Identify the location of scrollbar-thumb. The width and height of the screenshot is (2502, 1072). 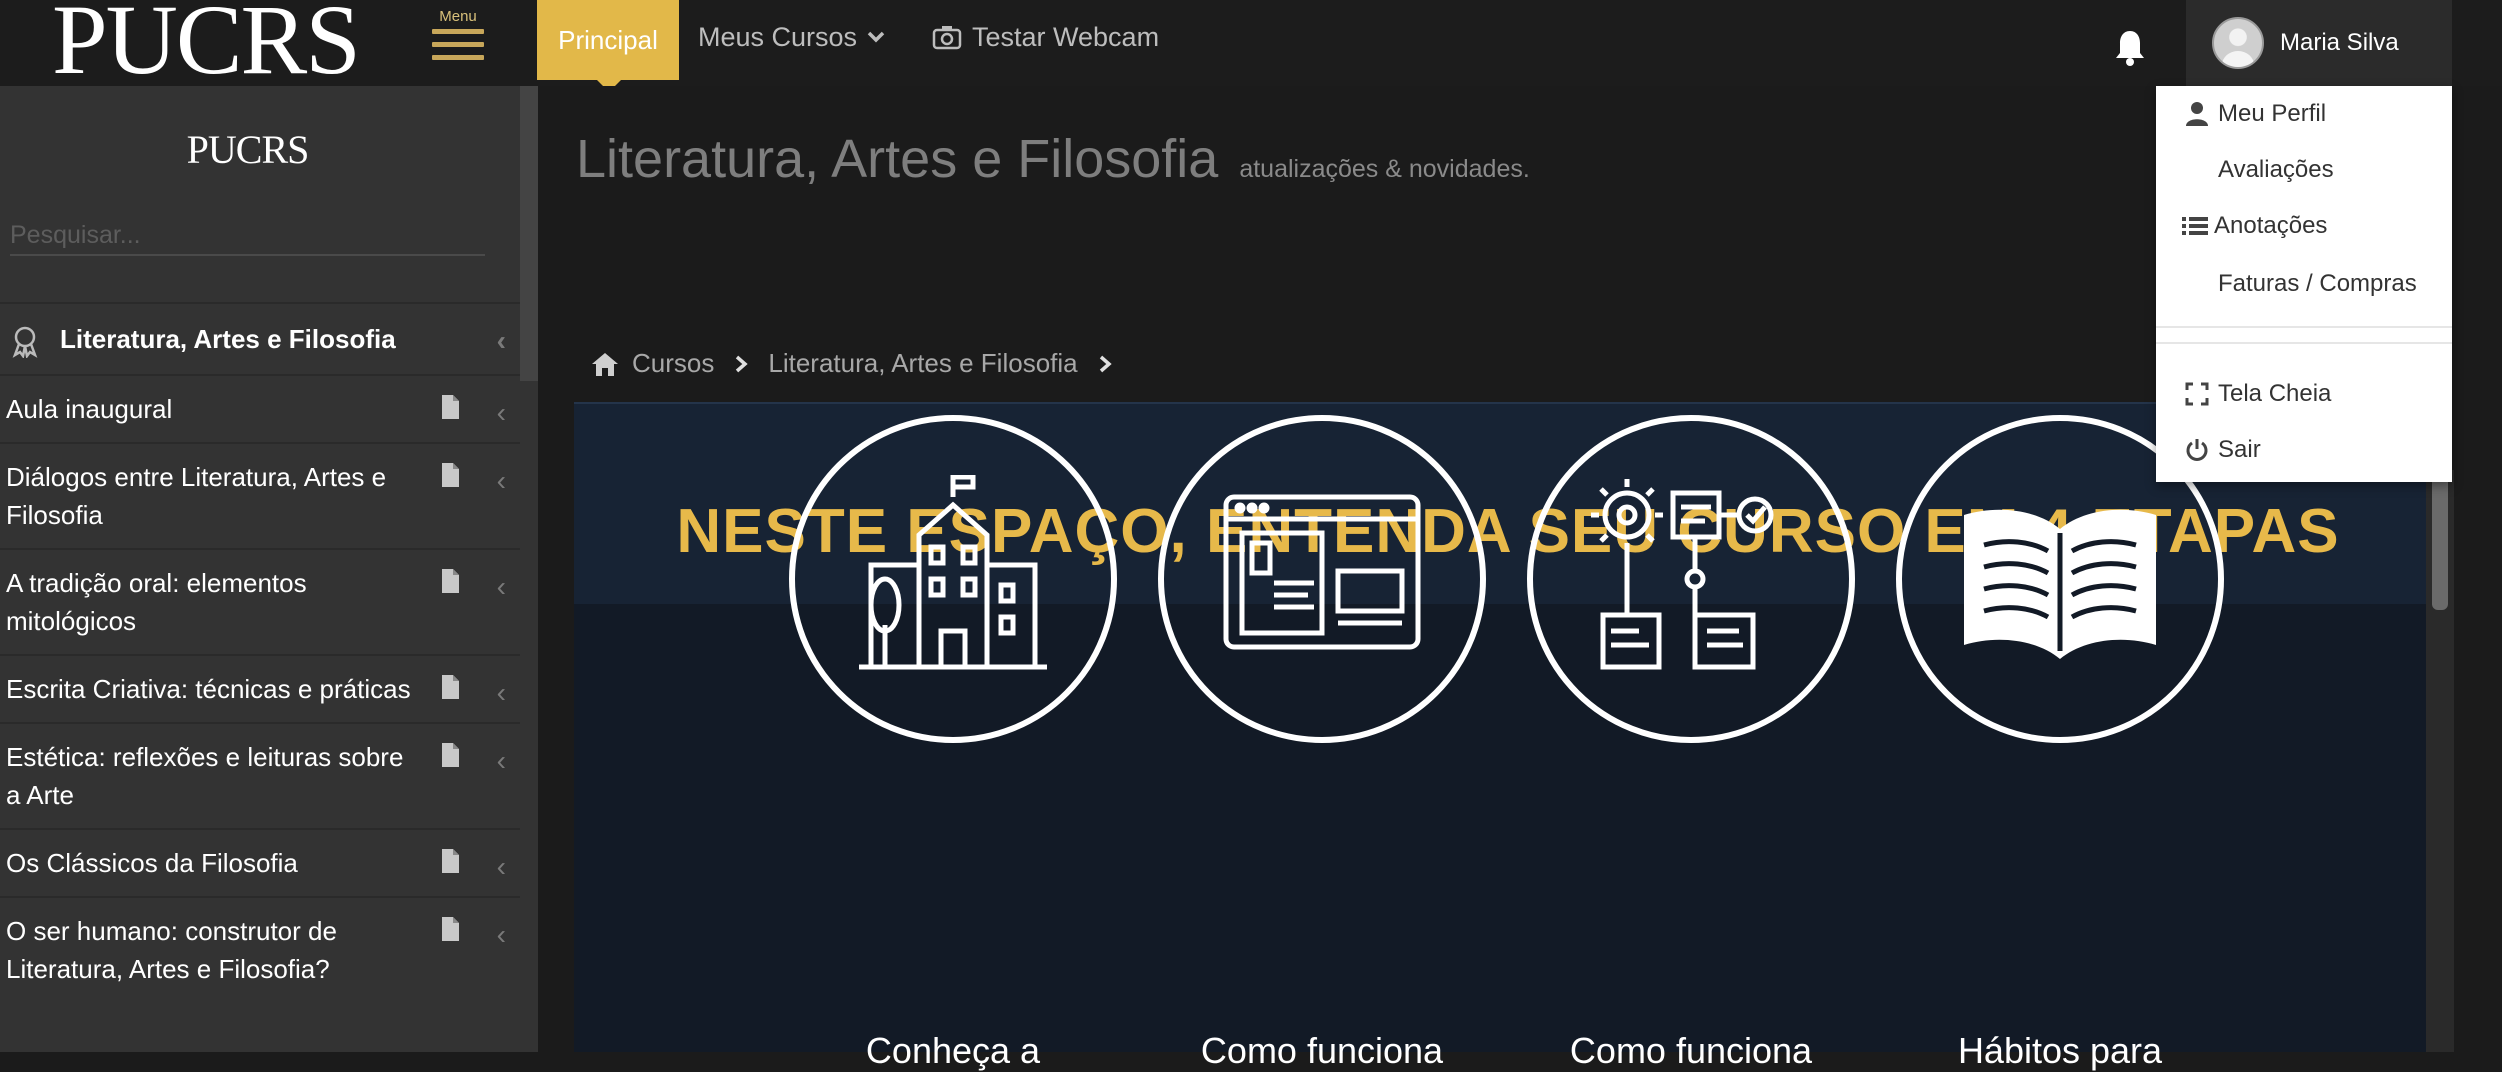
(2440, 540).